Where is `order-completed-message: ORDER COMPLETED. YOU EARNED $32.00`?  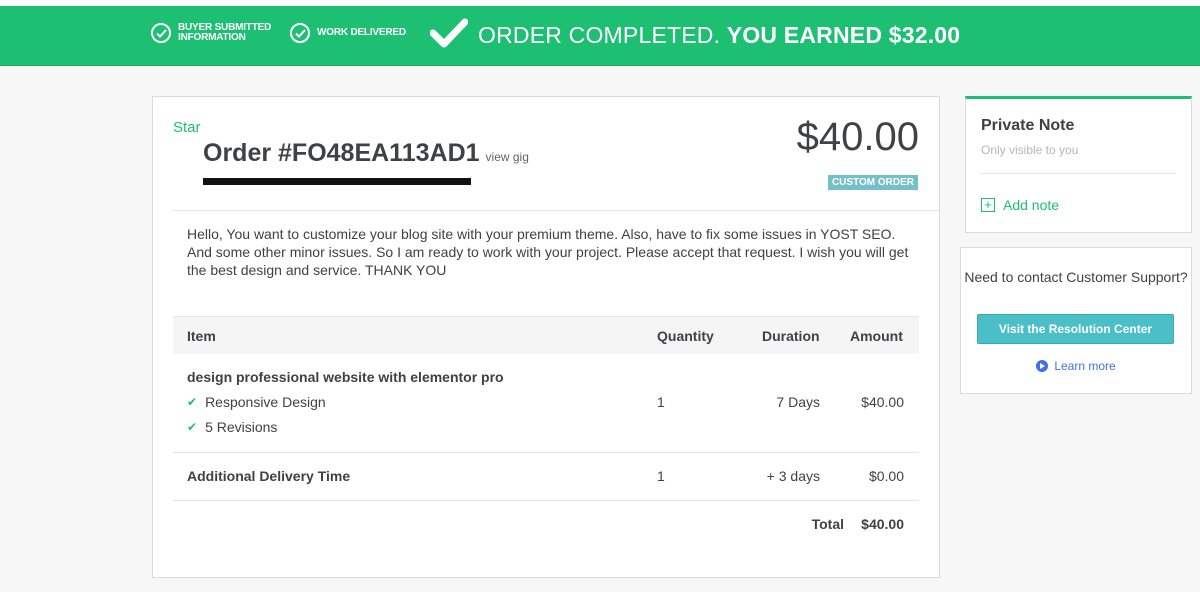
order-completed-message: ORDER COMPLETED. YOU EARNED $32.00 is located at coordinates (695, 35).